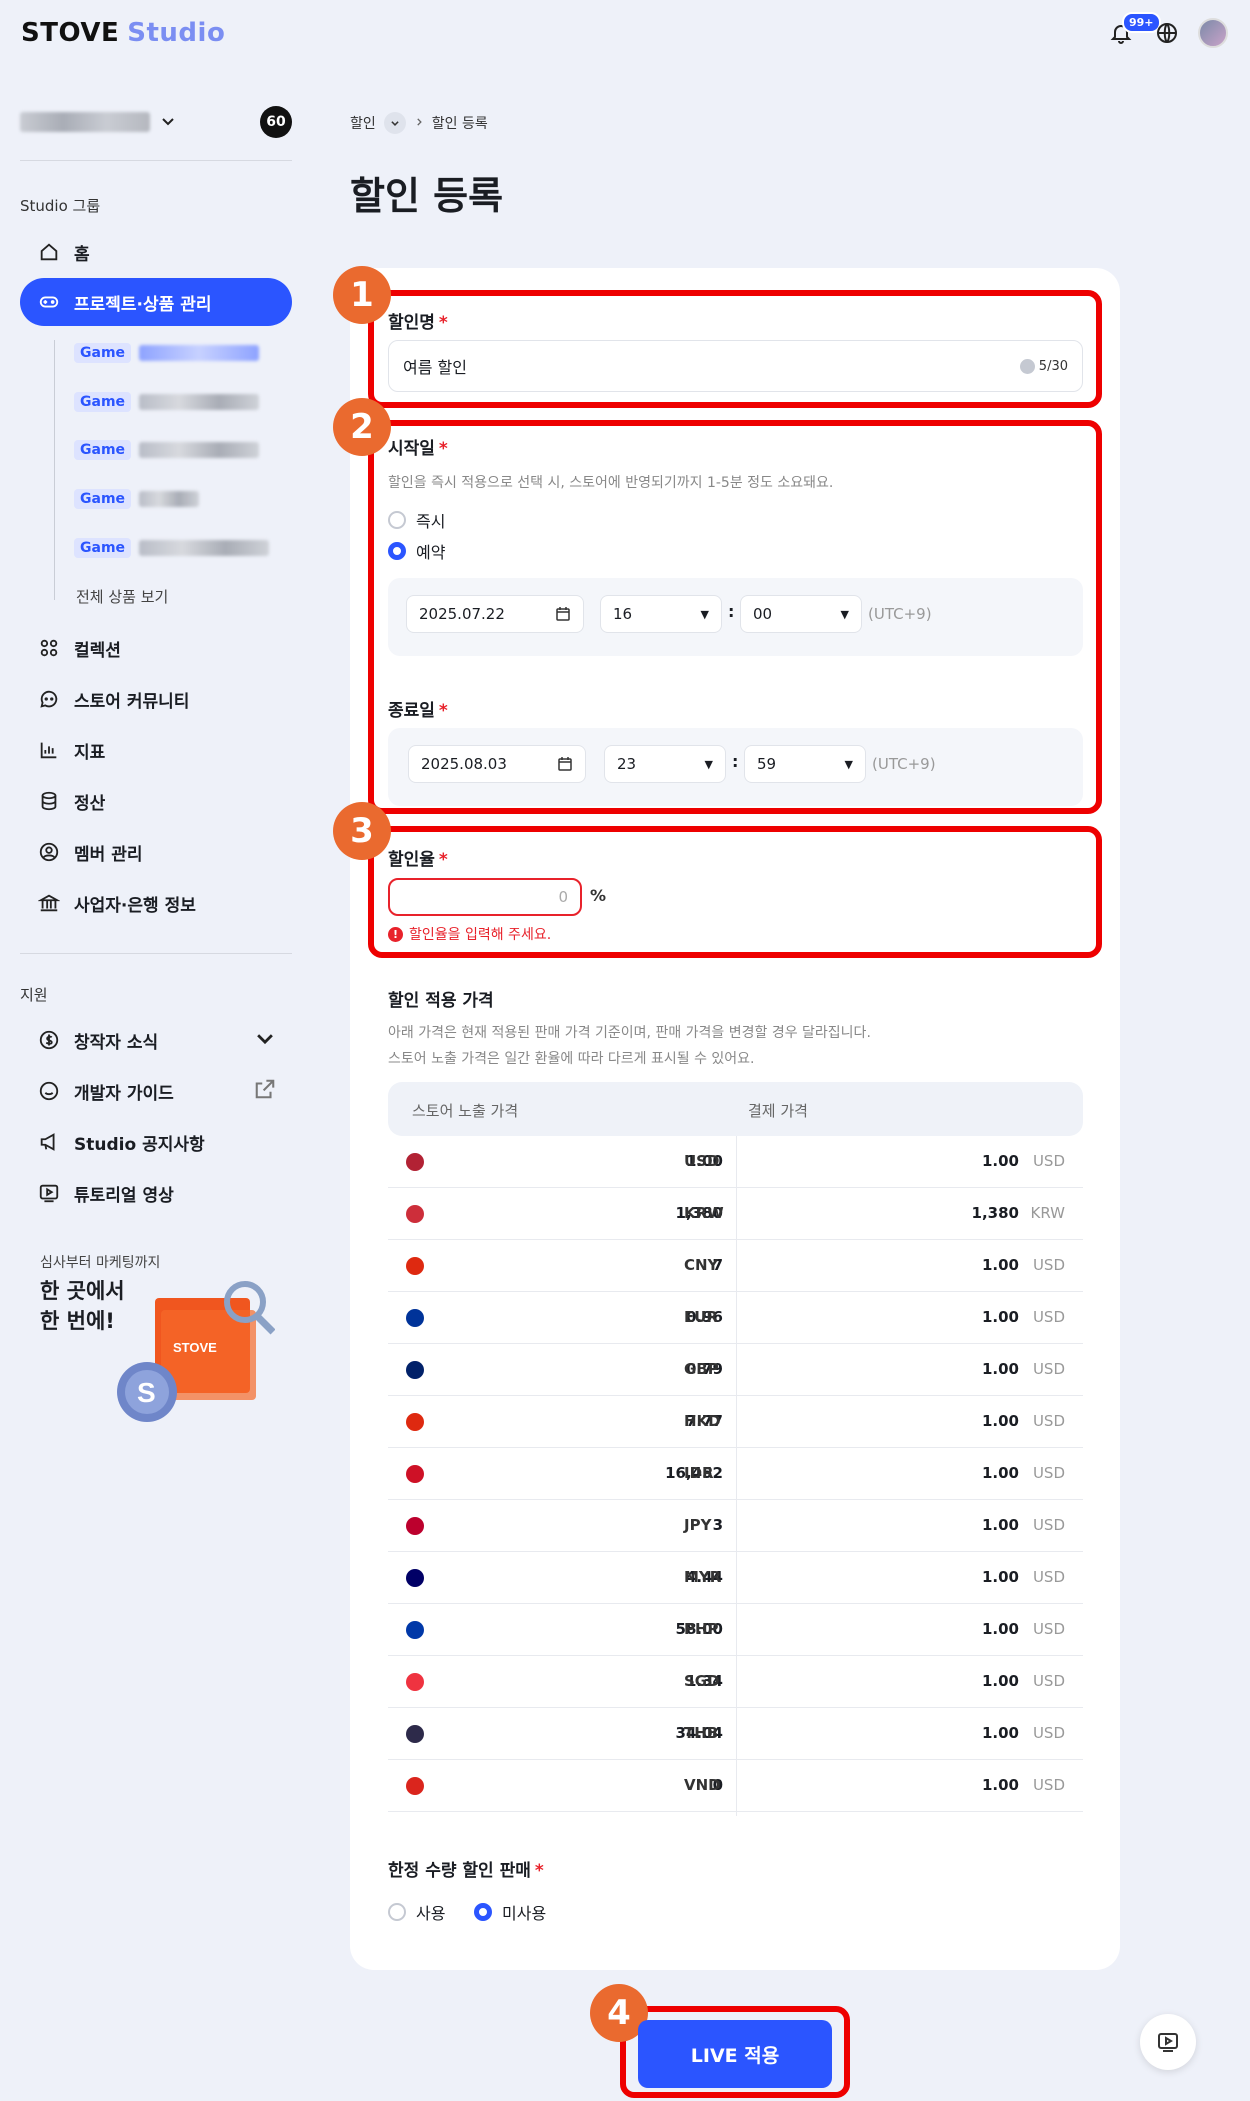 The height and width of the screenshot is (2101, 1250). What do you see at coordinates (156, 122) in the screenshot?
I see `project-selector: 60` at bounding box center [156, 122].